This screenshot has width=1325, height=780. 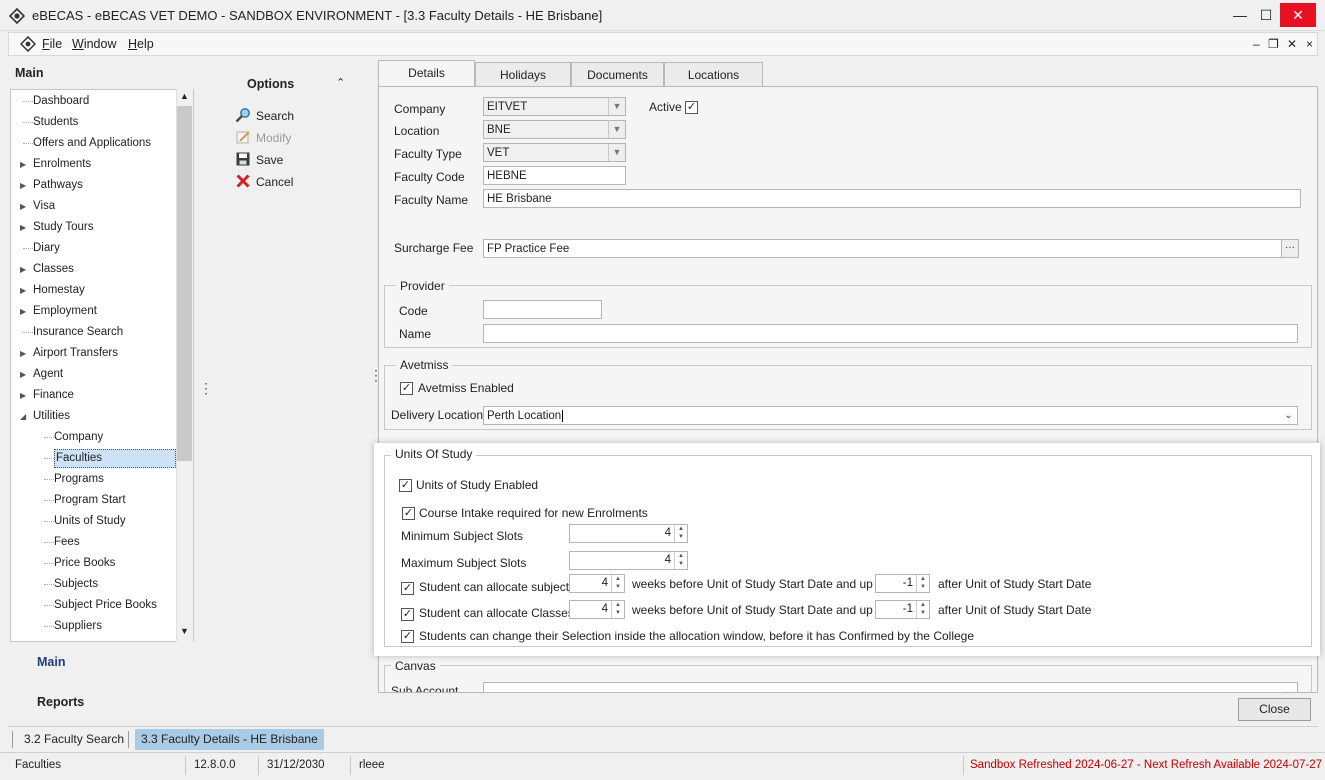 What do you see at coordinates (94, 206) in the screenshot?
I see `sidebar-item: ▶ Visa` at bounding box center [94, 206].